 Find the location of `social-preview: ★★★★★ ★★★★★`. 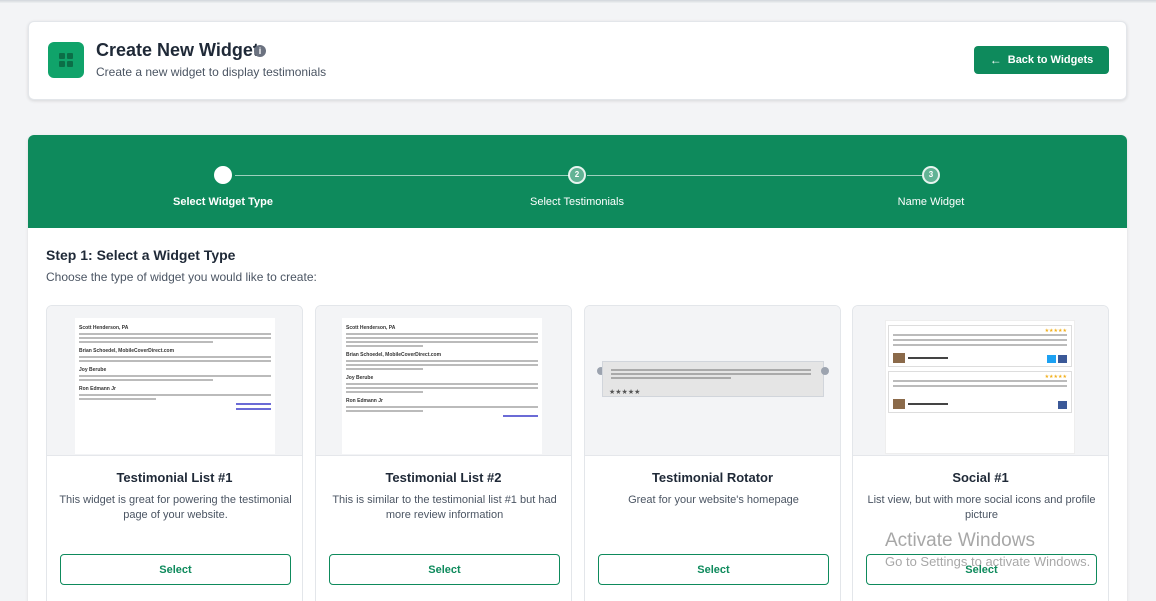

social-preview: ★★★★★ ★★★★★ is located at coordinates (980, 387).